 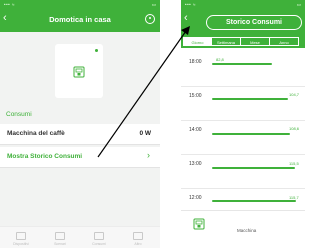 What do you see at coordinates (150, 19) in the screenshot?
I see `settings-icon` at bounding box center [150, 19].